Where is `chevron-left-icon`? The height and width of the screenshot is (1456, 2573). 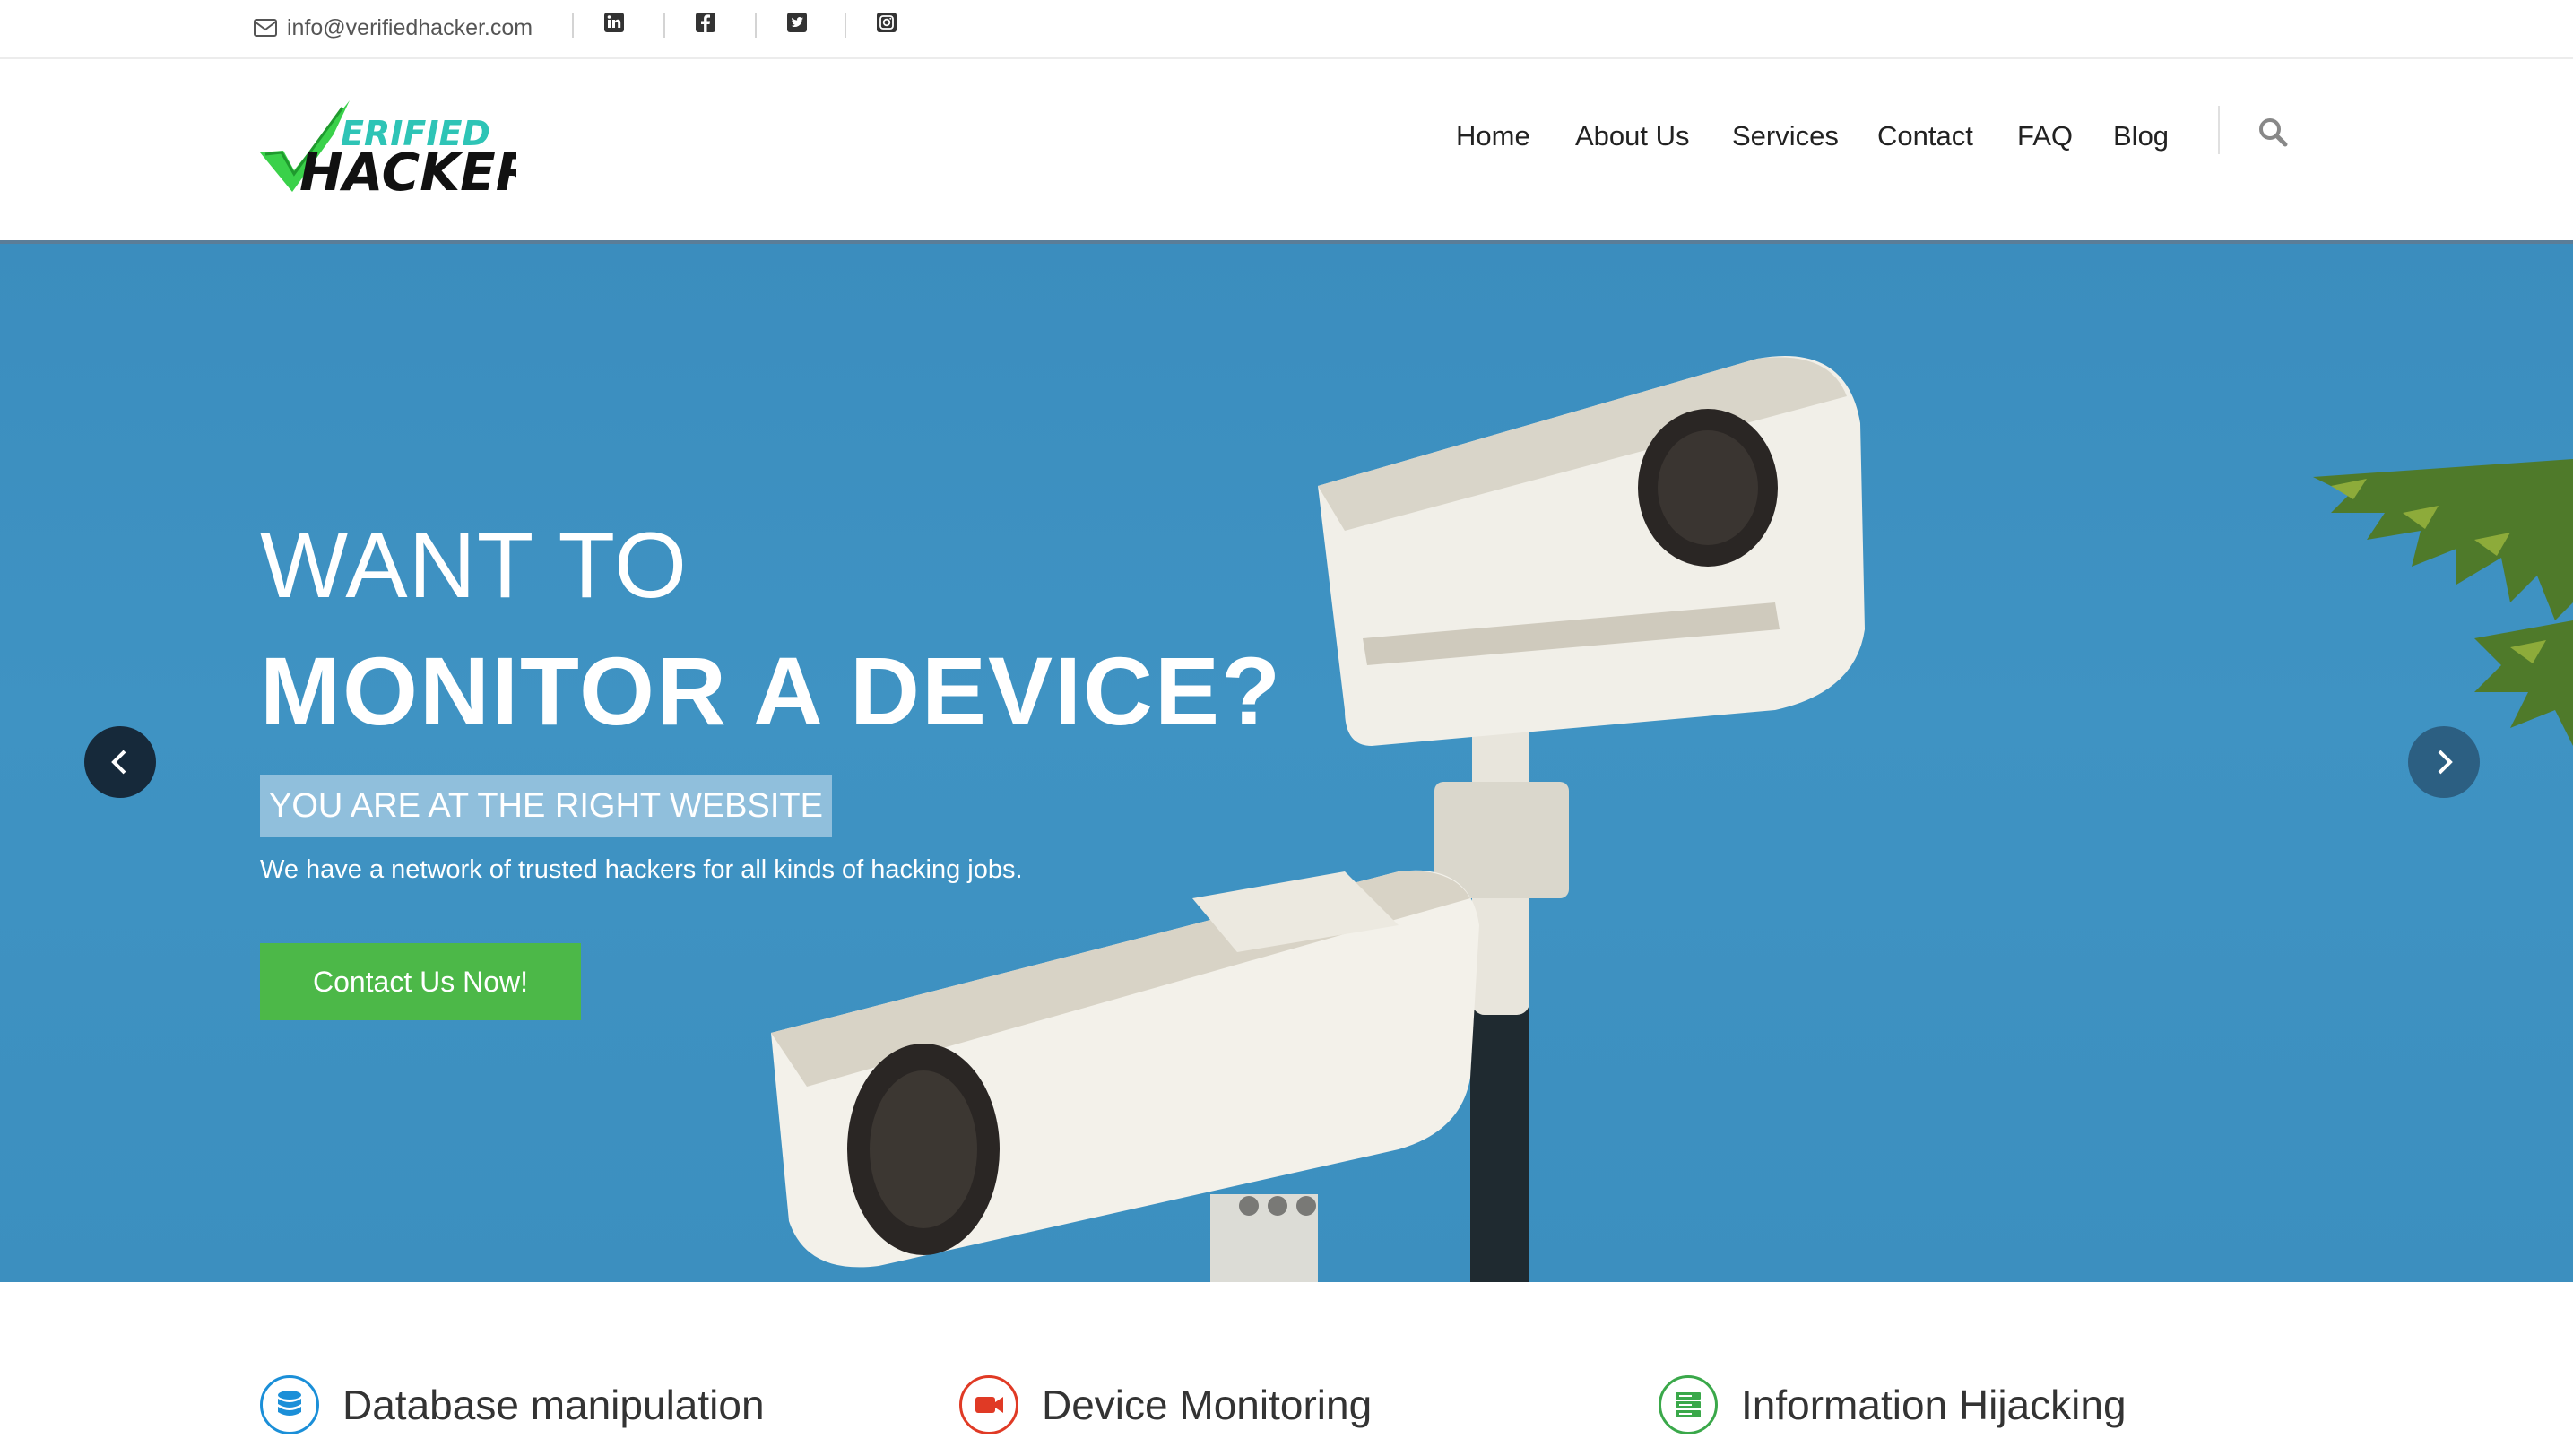 chevron-left-icon is located at coordinates (118, 763).